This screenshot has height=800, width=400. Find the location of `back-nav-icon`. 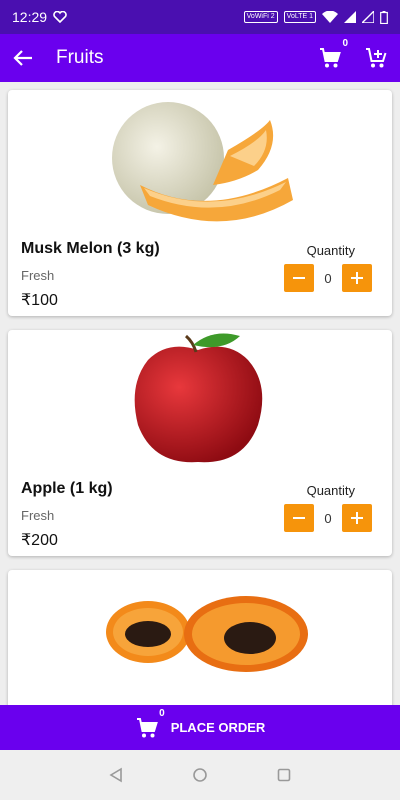

back-nav-icon is located at coordinates (116, 775).